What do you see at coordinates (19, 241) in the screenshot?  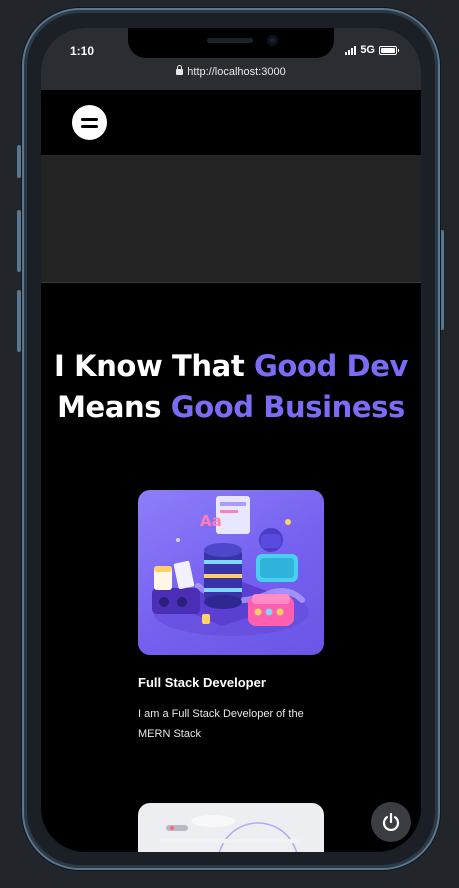 I see `volume-up-button` at bounding box center [19, 241].